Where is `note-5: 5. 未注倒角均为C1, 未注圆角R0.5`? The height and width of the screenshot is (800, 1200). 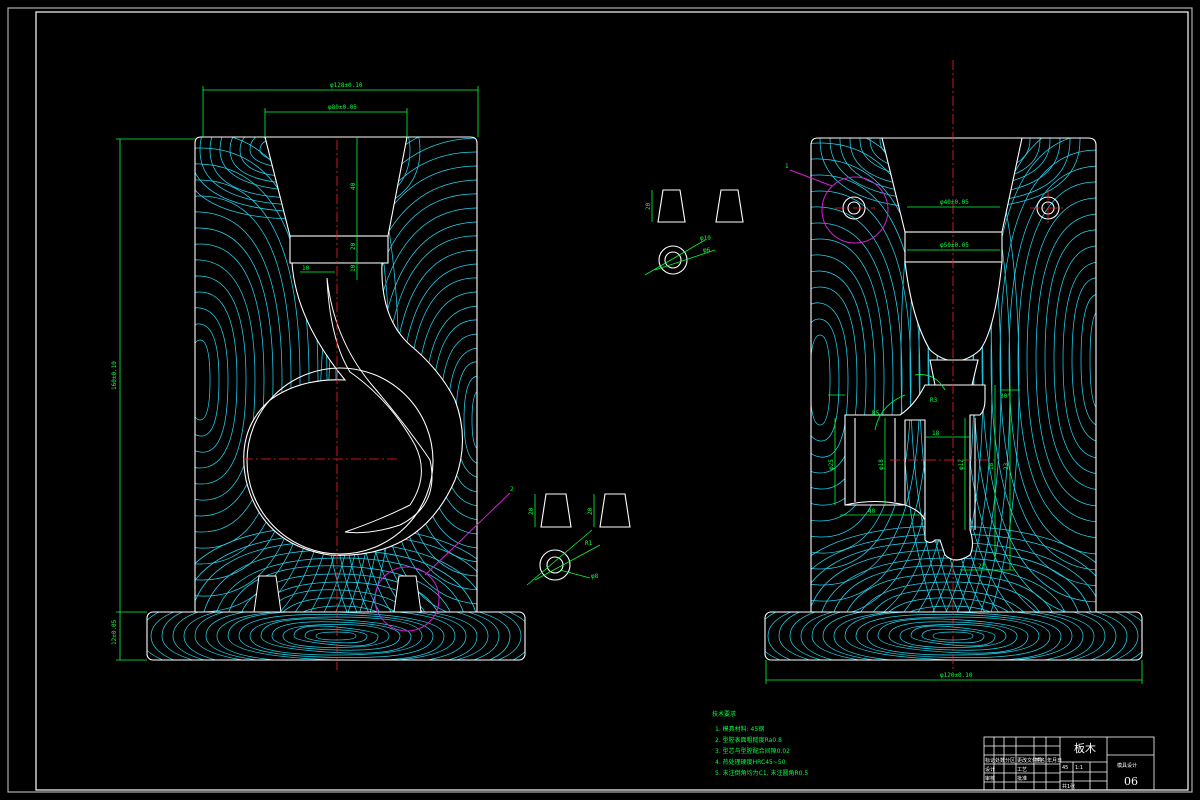
note-5: 5. 未注倒角均为C1, 未注圆角R0.5 is located at coordinates (761, 773).